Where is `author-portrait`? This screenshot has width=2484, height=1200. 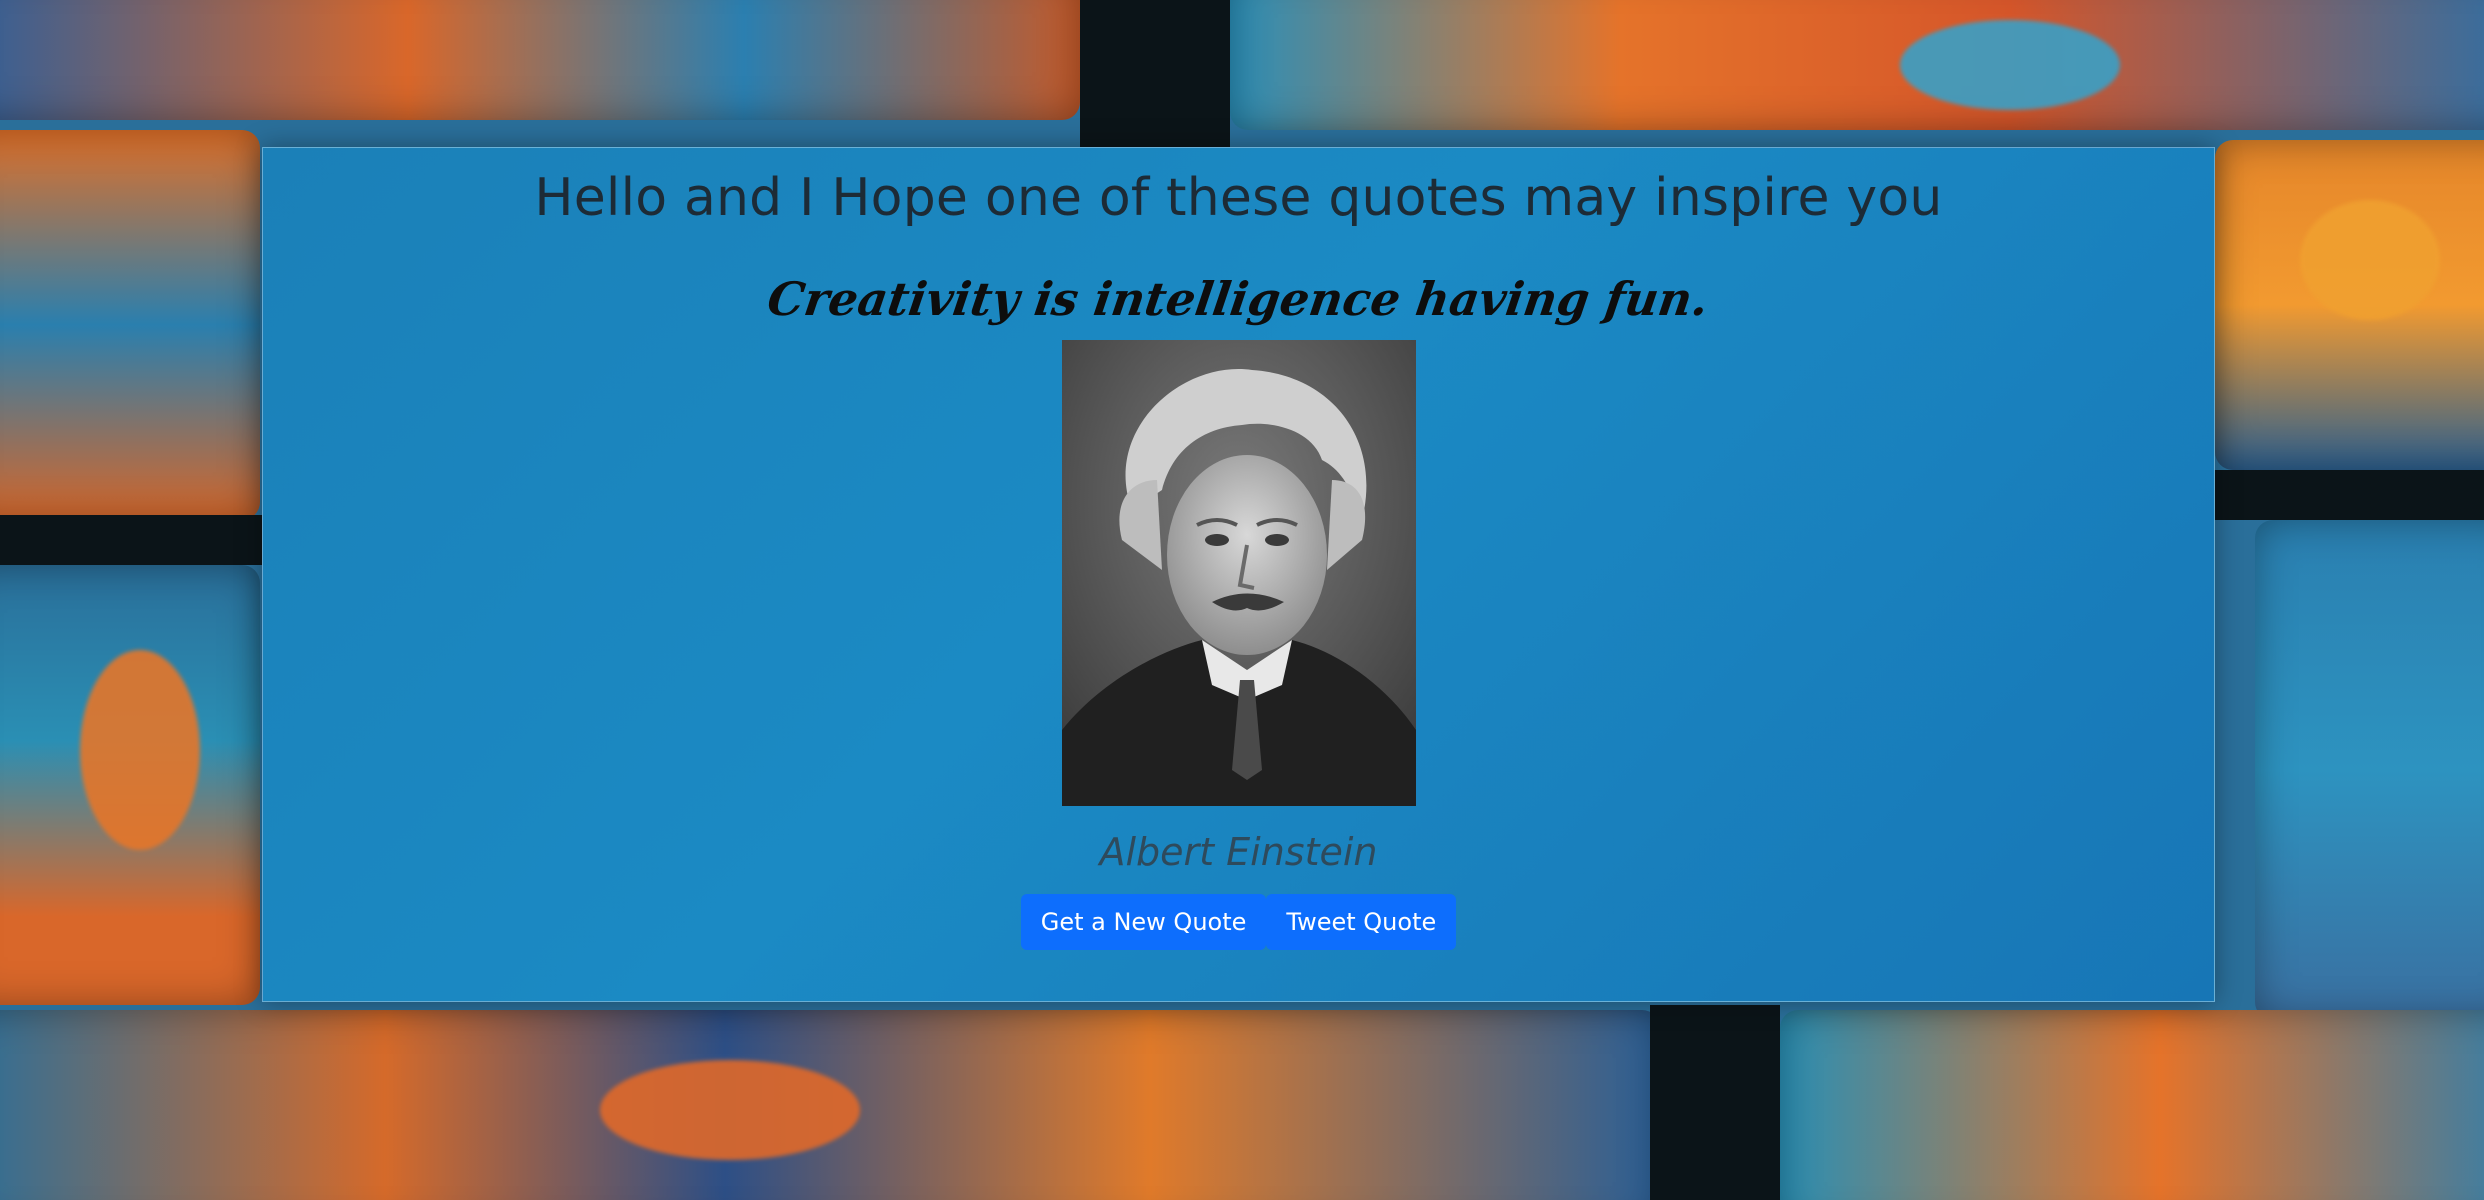 author-portrait is located at coordinates (1238, 573).